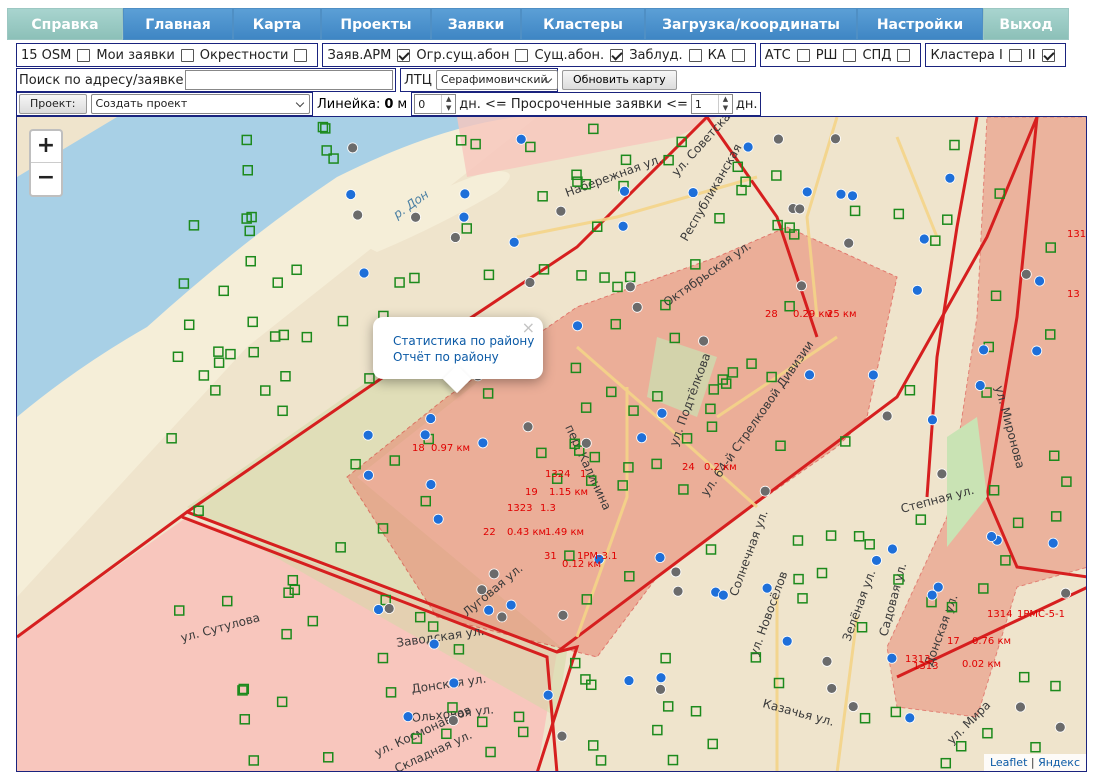  Describe the element at coordinates (476, 24) in the screenshot. I see `nav-item: Заявки` at that location.